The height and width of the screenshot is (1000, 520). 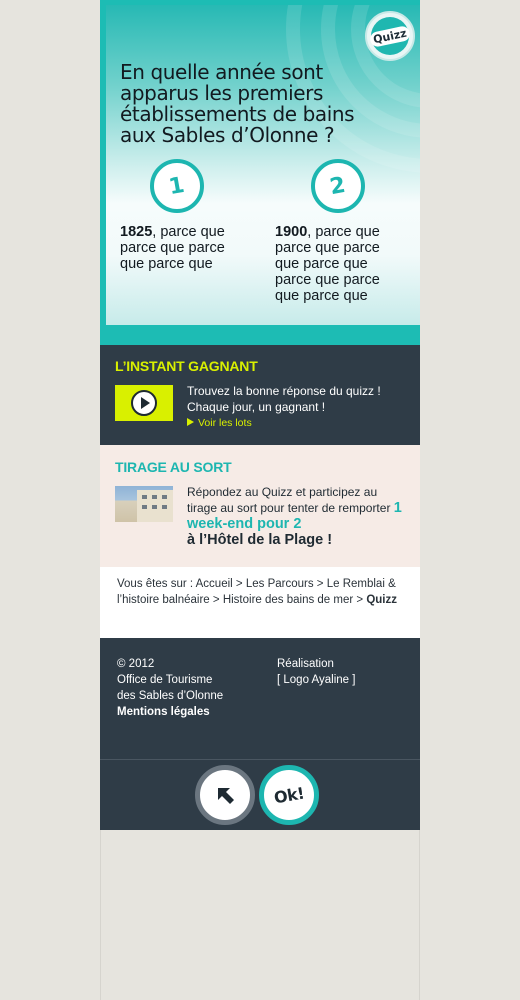 I want to click on footer-credits: Réalisation [ Logo Ayaline ], so click(x=342, y=672).